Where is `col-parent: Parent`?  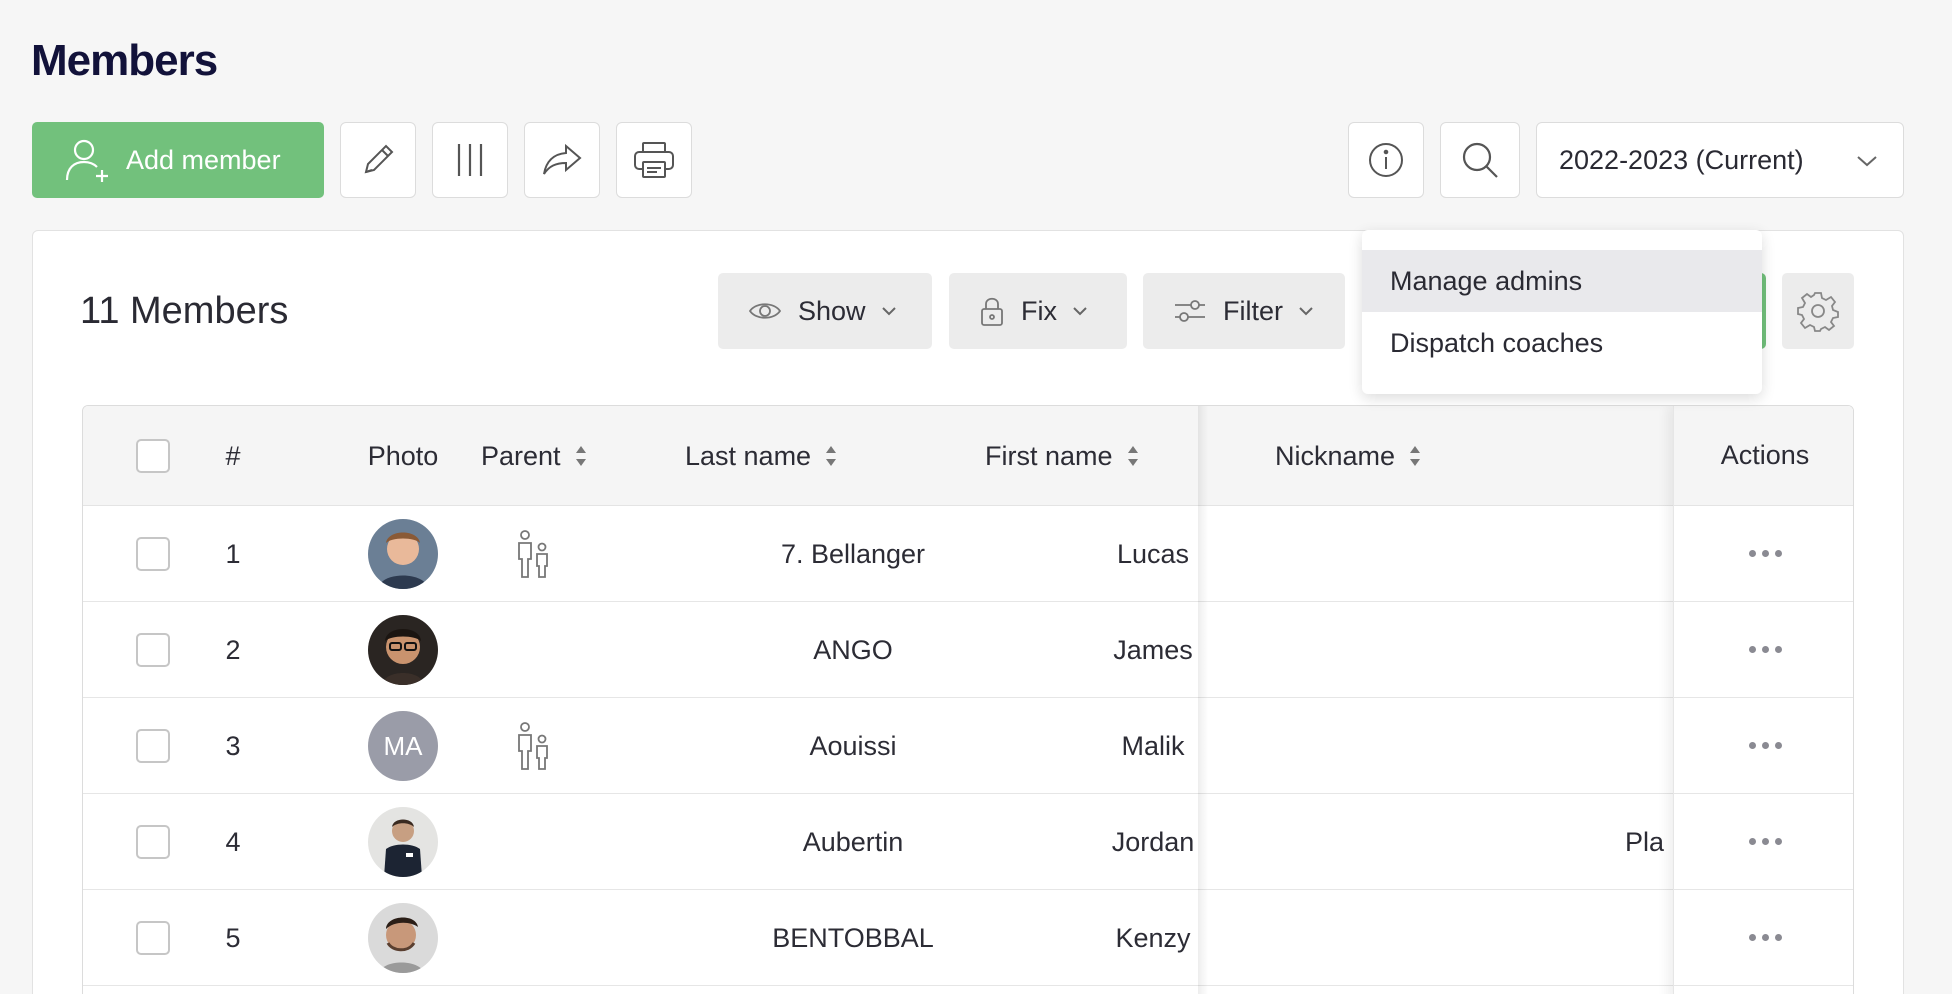 col-parent: Parent is located at coordinates (534, 456).